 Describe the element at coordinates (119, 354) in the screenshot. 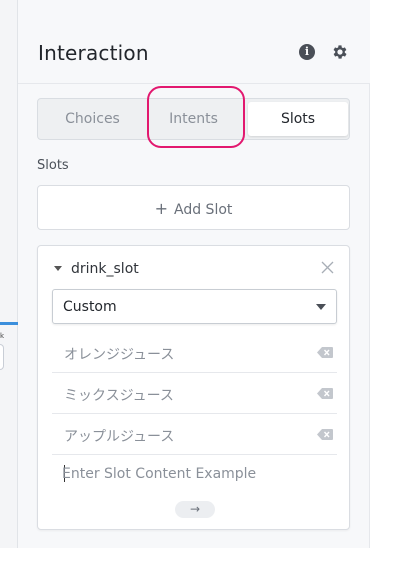

I see `slot-example-text: オレンジジュース` at that location.